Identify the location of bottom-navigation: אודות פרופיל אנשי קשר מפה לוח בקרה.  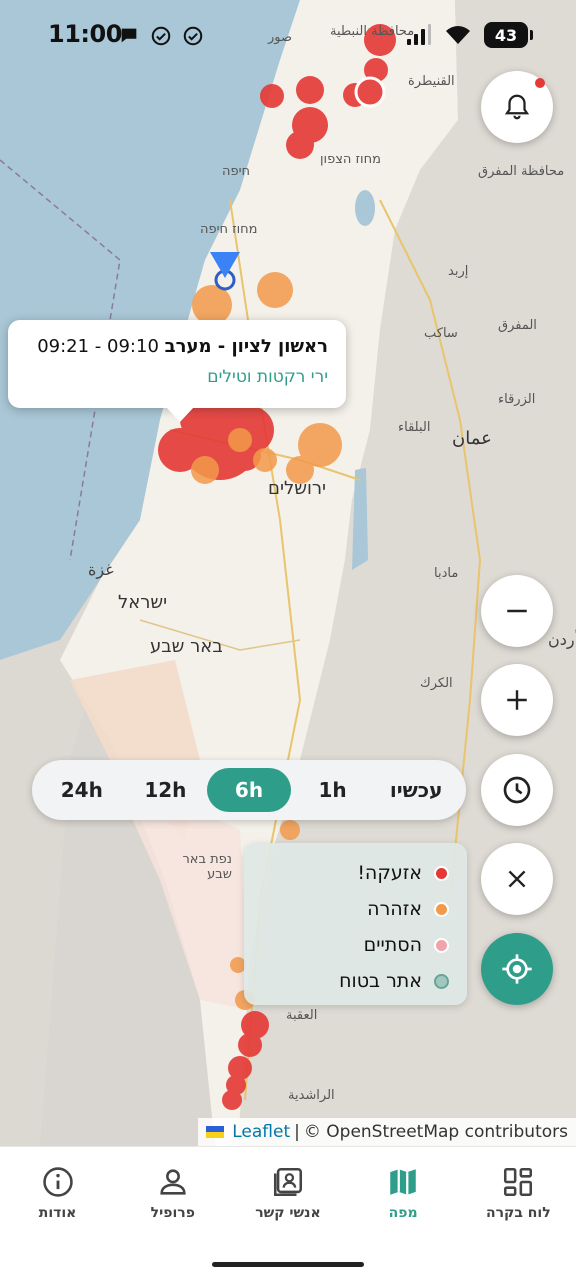
(288, 1213).